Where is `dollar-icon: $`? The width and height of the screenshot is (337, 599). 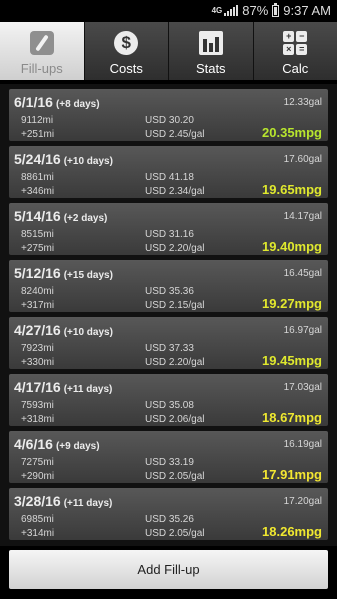 dollar-icon: $ is located at coordinates (126, 43).